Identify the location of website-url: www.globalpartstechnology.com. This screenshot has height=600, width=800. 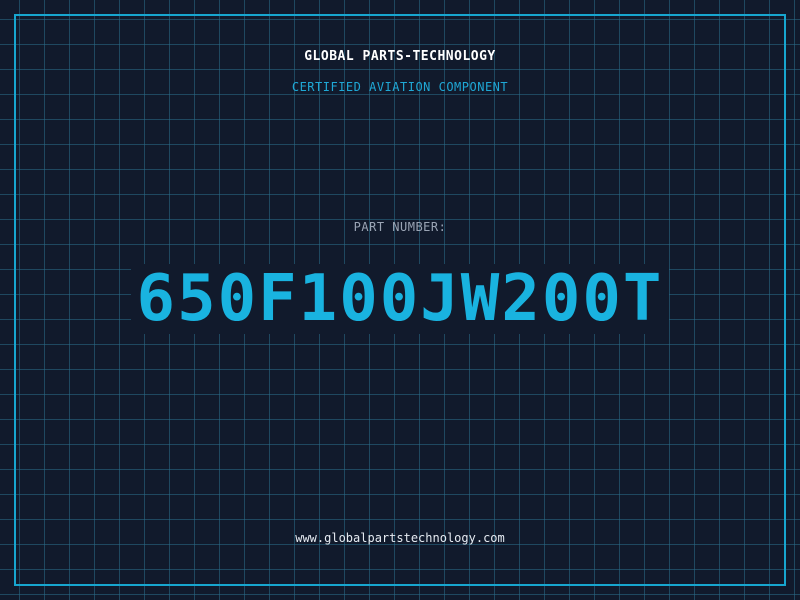
(400, 538).